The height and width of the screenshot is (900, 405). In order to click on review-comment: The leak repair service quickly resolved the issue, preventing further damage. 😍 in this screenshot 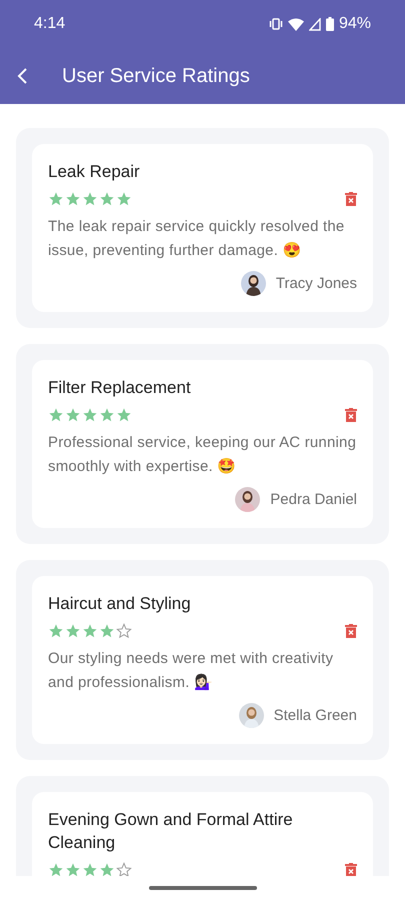, I will do `click(197, 239)`.